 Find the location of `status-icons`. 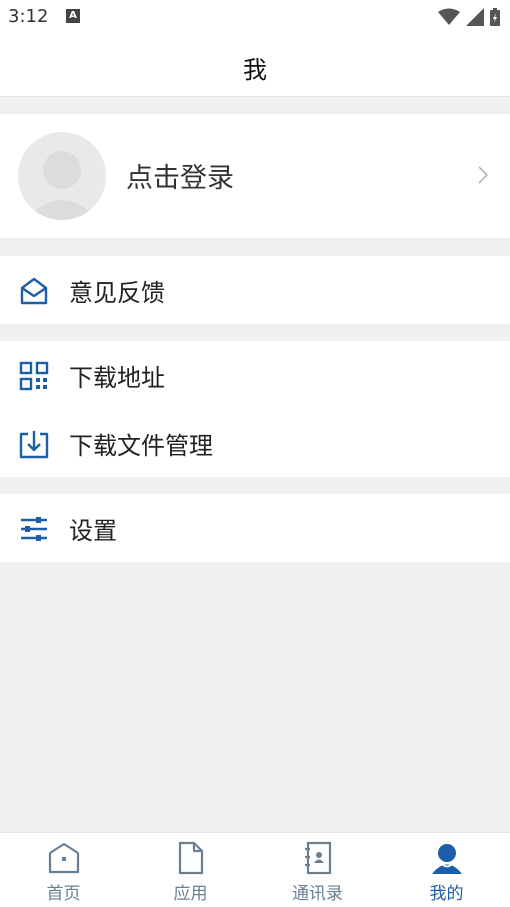

status-icons is located at coordinates (469, 17).